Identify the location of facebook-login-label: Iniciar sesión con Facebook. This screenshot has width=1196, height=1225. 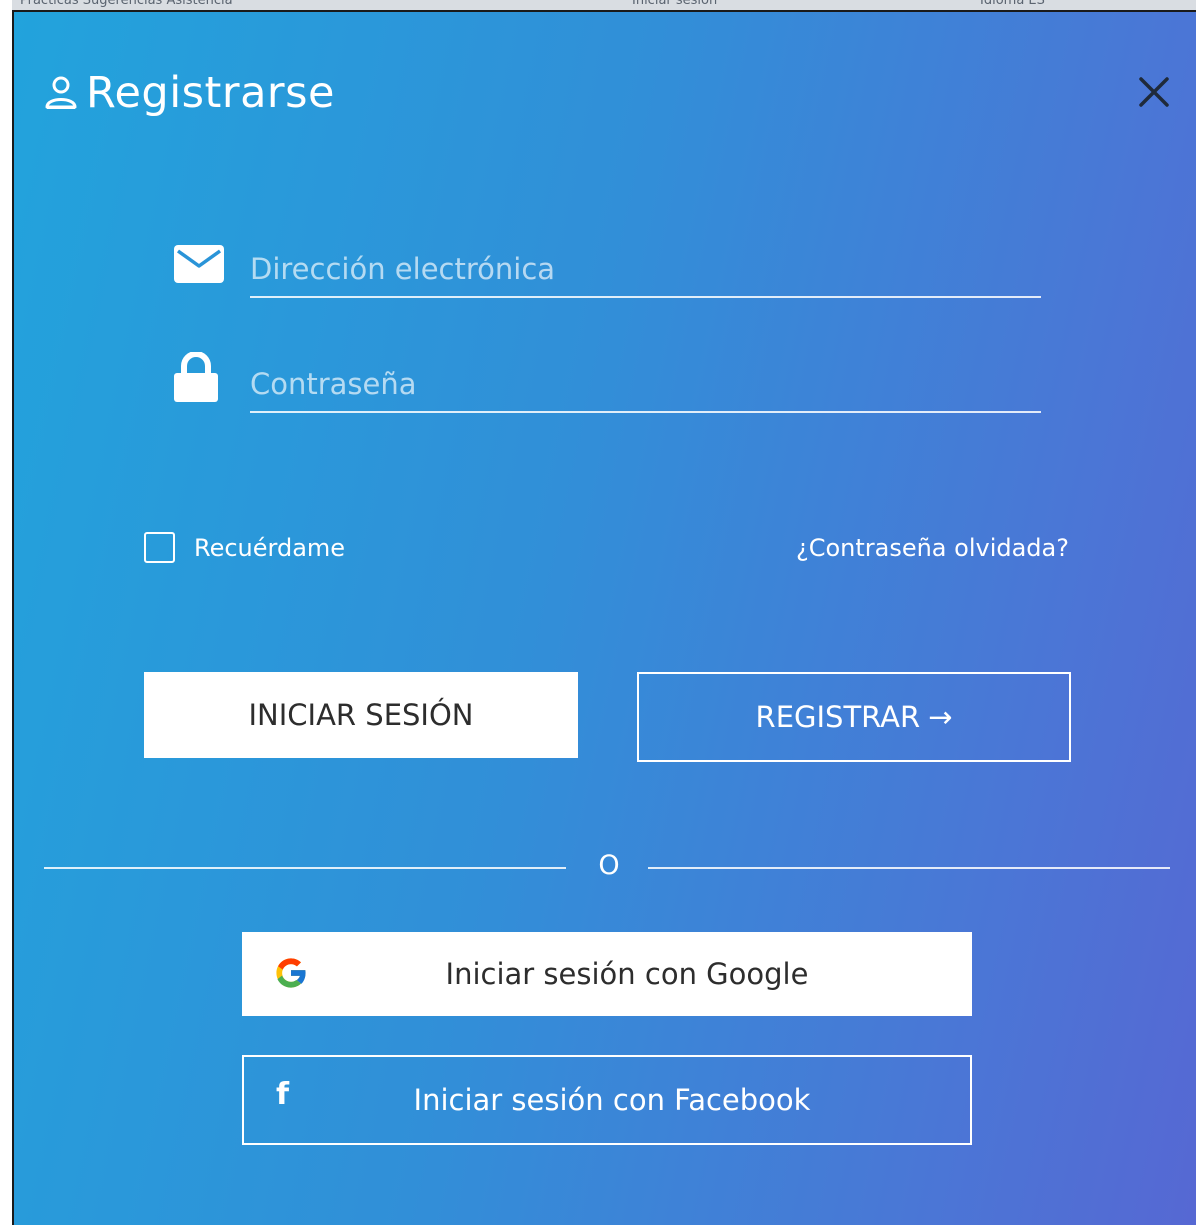
(612, 1100).